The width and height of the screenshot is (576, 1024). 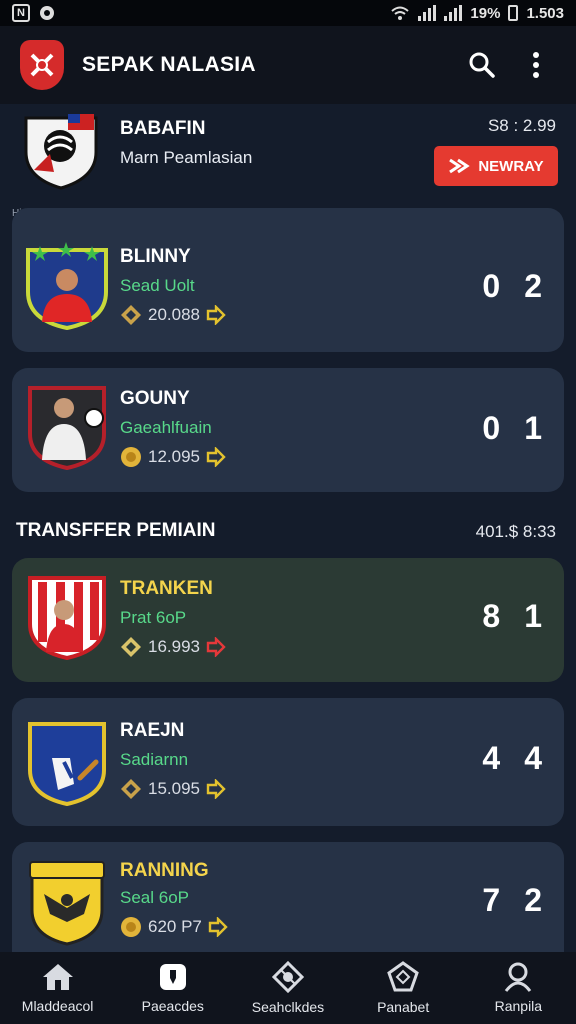 I want to click on team-stat: 16.993, so click(x=173, y=647).